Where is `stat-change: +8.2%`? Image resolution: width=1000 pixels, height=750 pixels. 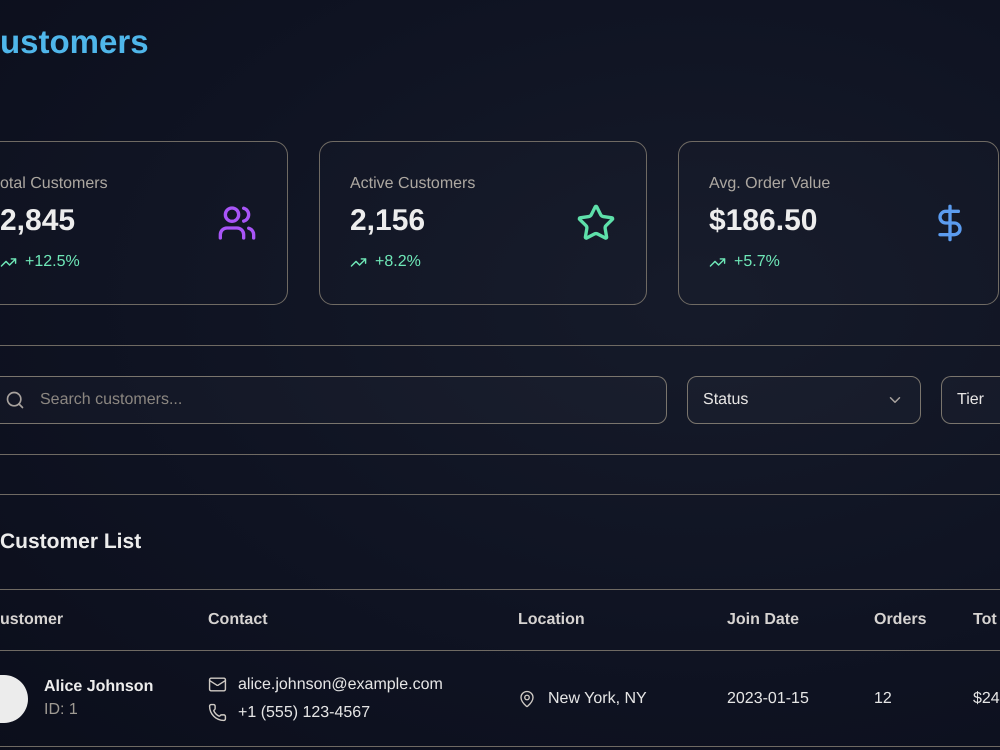
stat-change: +8.2% is located at coordinates (398, 262).